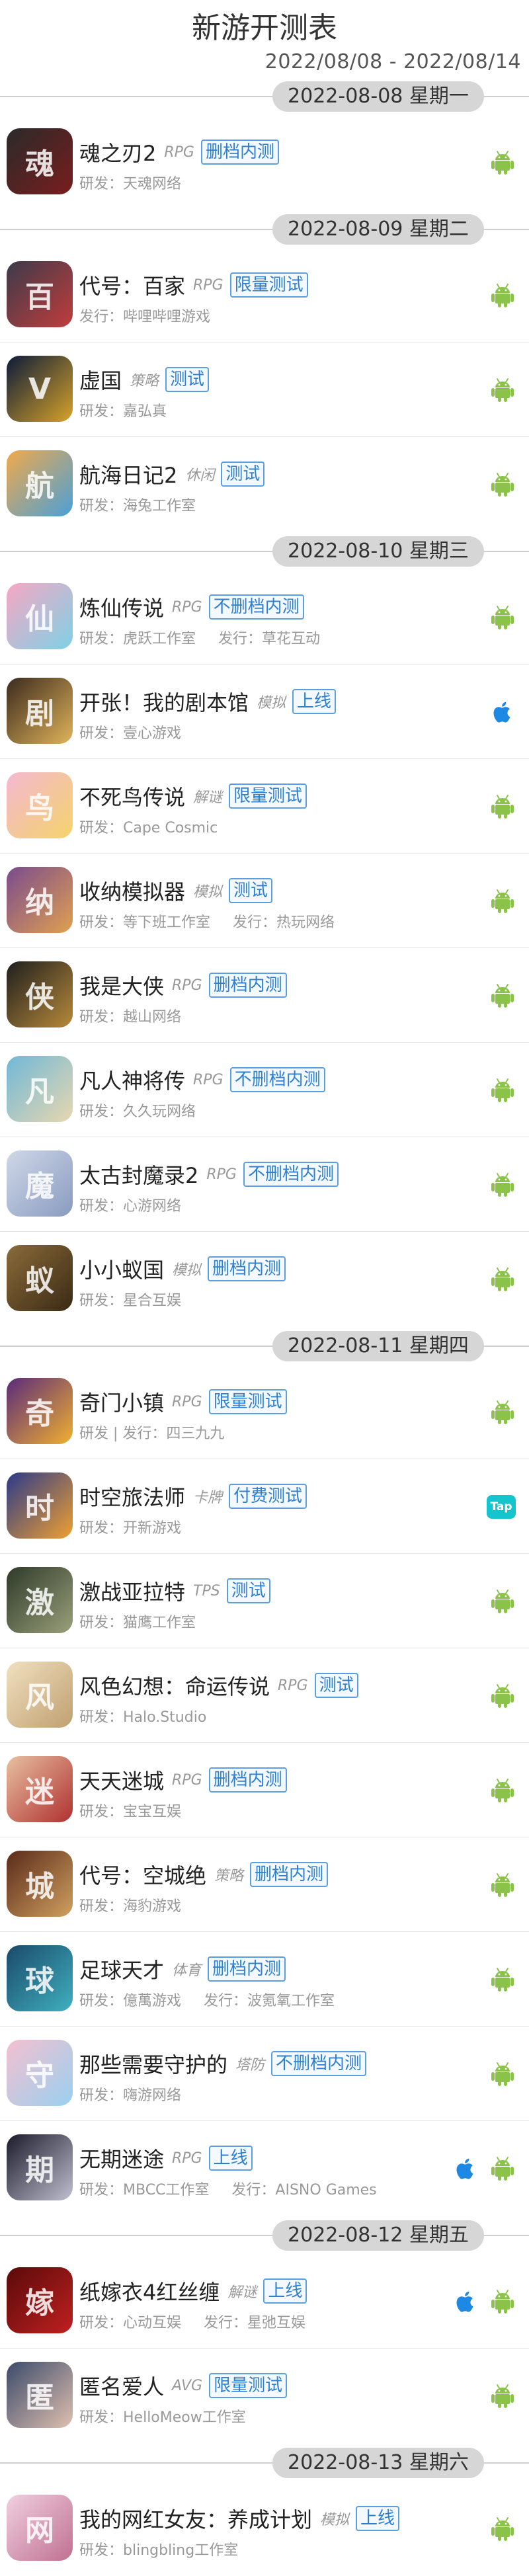 The width and height of the screenshot is (529, 2576). What do you see at coordinates (264, 295) in the screenshot?
I see `game-row: 百代号：百家 RPG 限量测试 发行：哔哩哔哩游戏` at bounding box center [264, 295].